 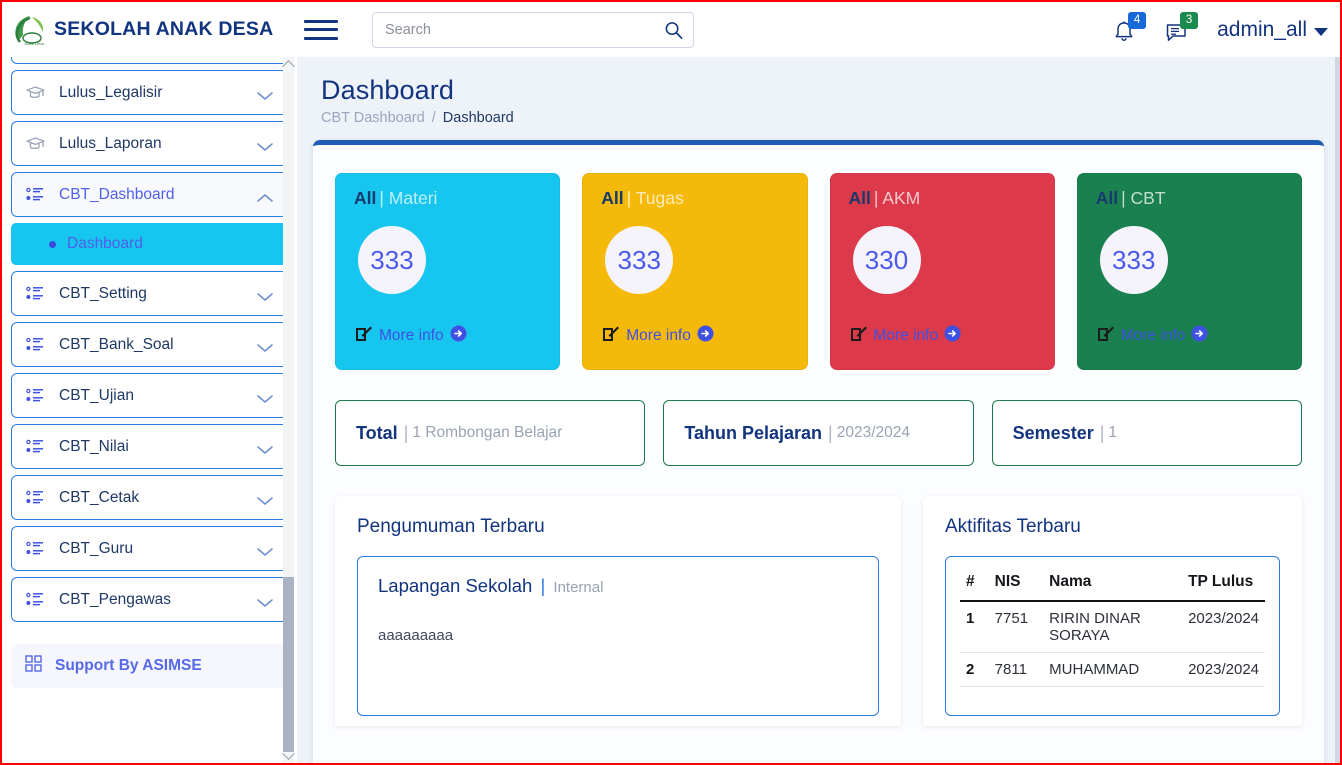 I want to click on table-header-row: # NIS Nama TP Lulus, so click(x=1112, y=584).